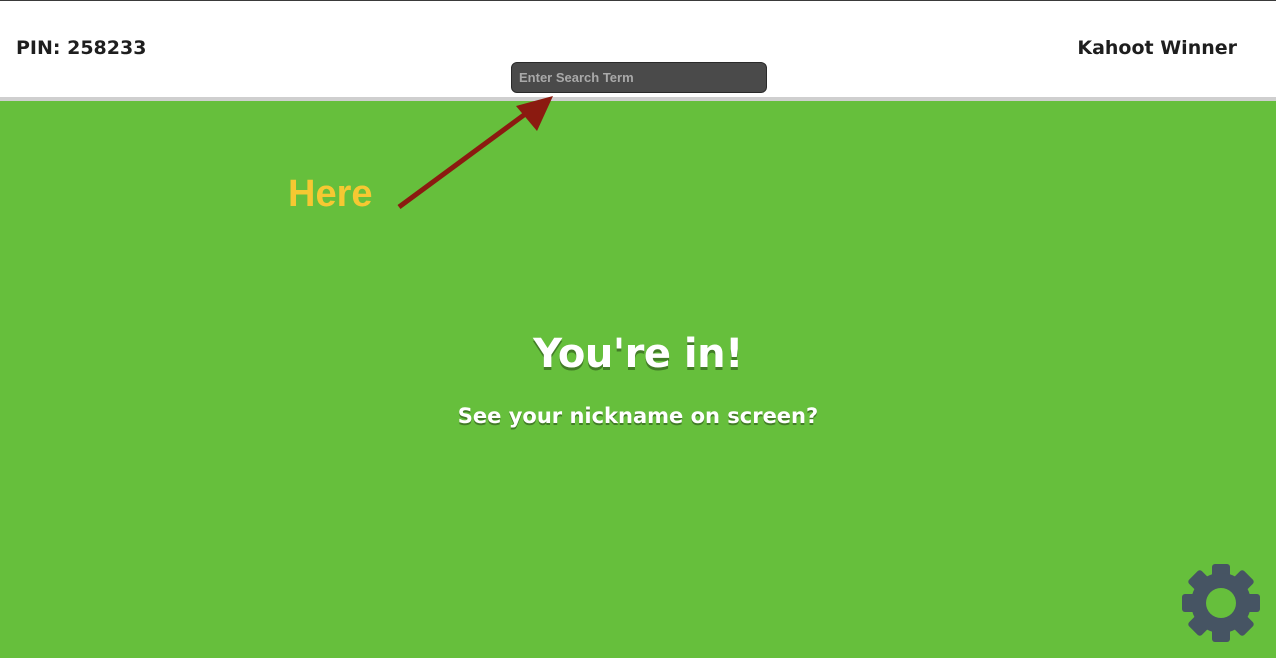 The height and width of the screenshot is (658, 1276). Describe the element at coordinates (81, 48) in the screenshot. I see `game-pin: PIN: 258233` at that location.